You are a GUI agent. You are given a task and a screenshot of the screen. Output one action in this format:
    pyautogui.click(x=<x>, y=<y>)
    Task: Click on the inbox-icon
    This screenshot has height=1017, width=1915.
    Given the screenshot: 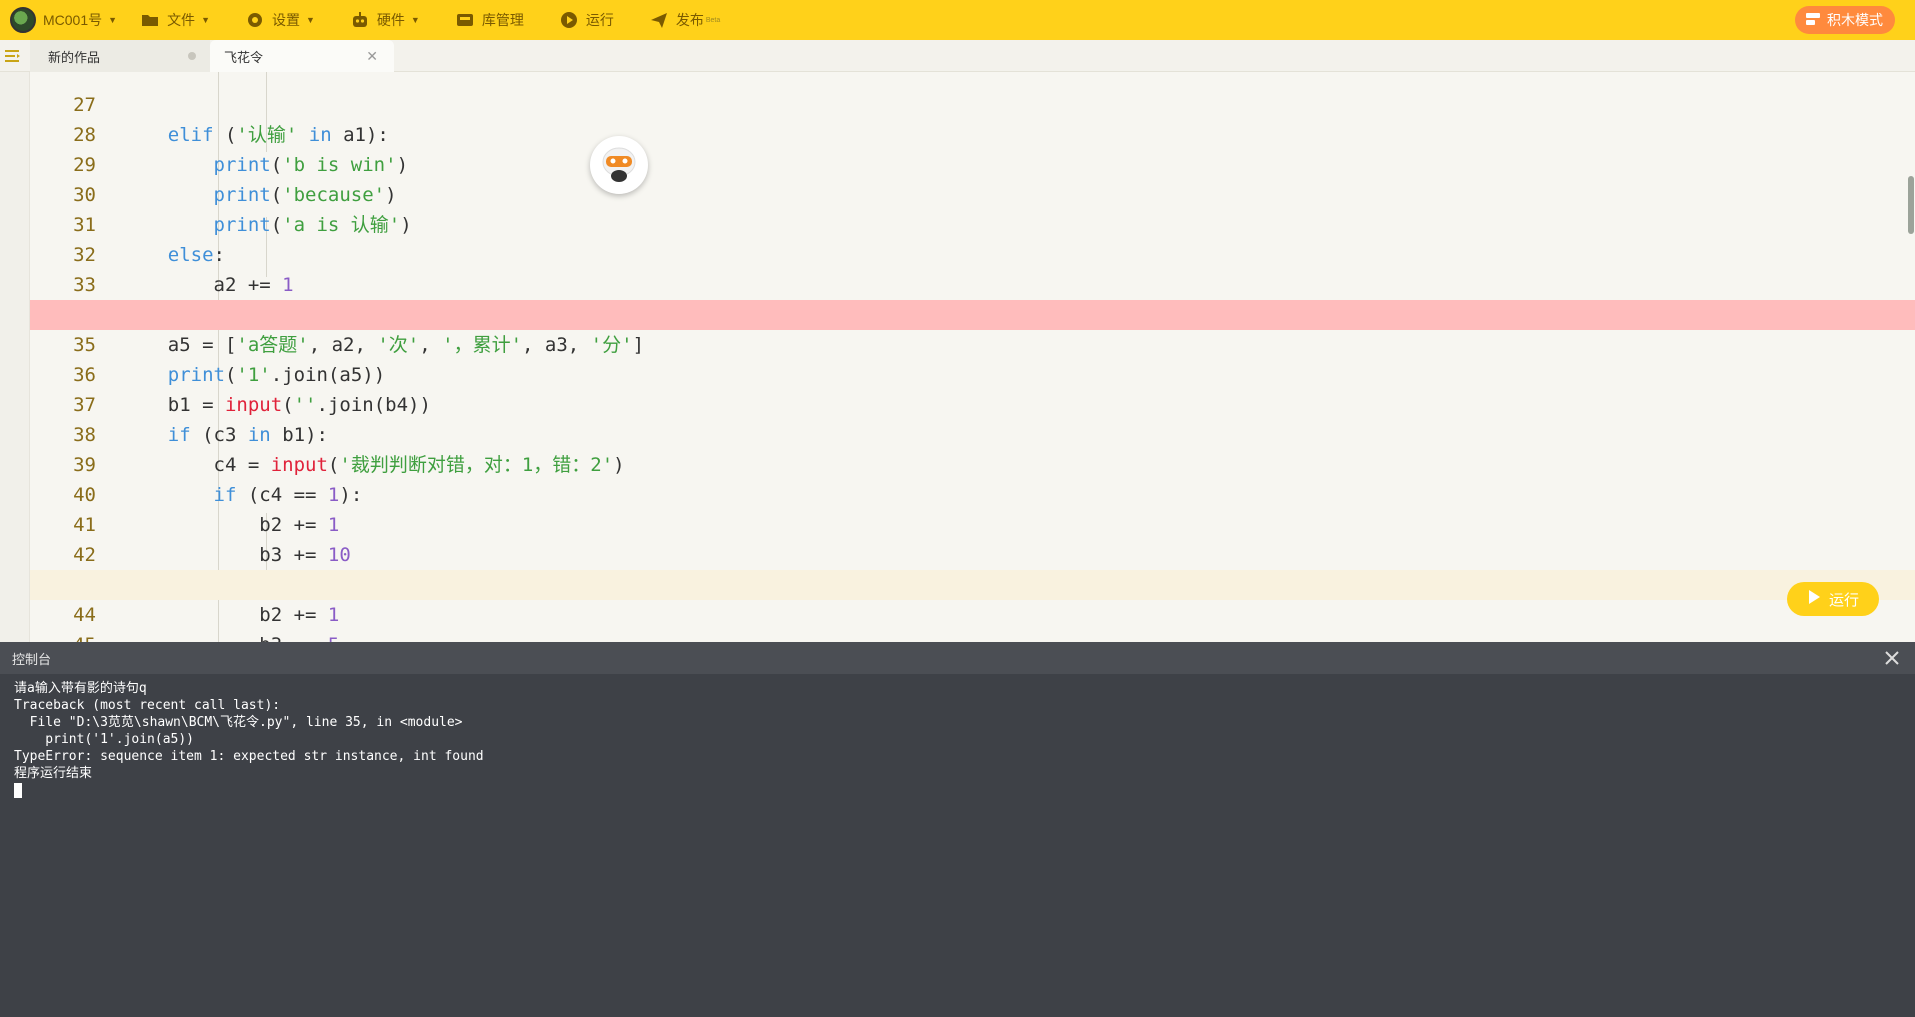 What is the action you would take?
    pyautogui.click(x=465, y=20)
    